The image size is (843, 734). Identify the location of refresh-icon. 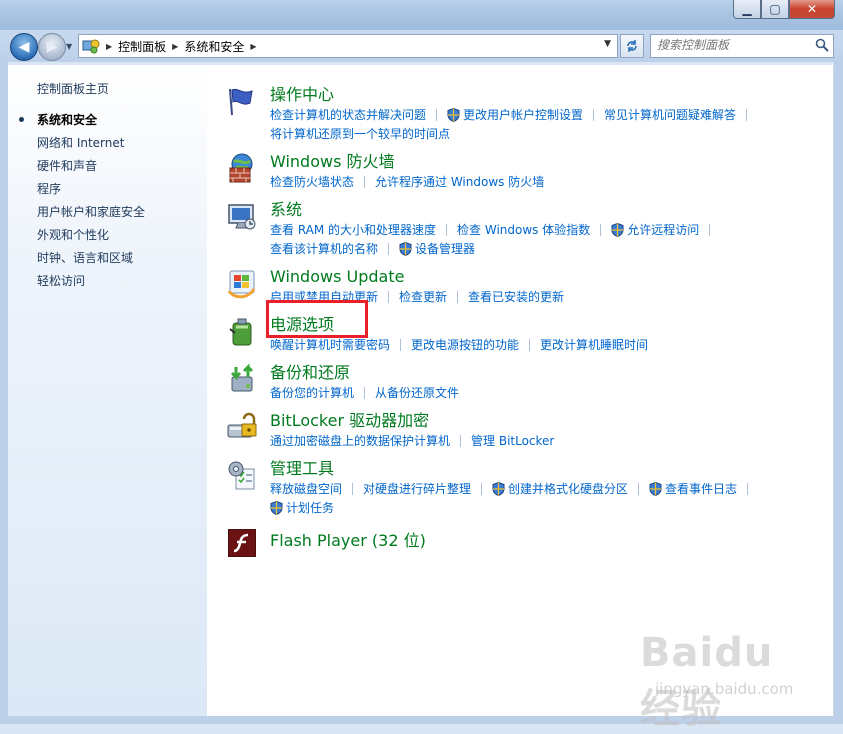
(632, 46).